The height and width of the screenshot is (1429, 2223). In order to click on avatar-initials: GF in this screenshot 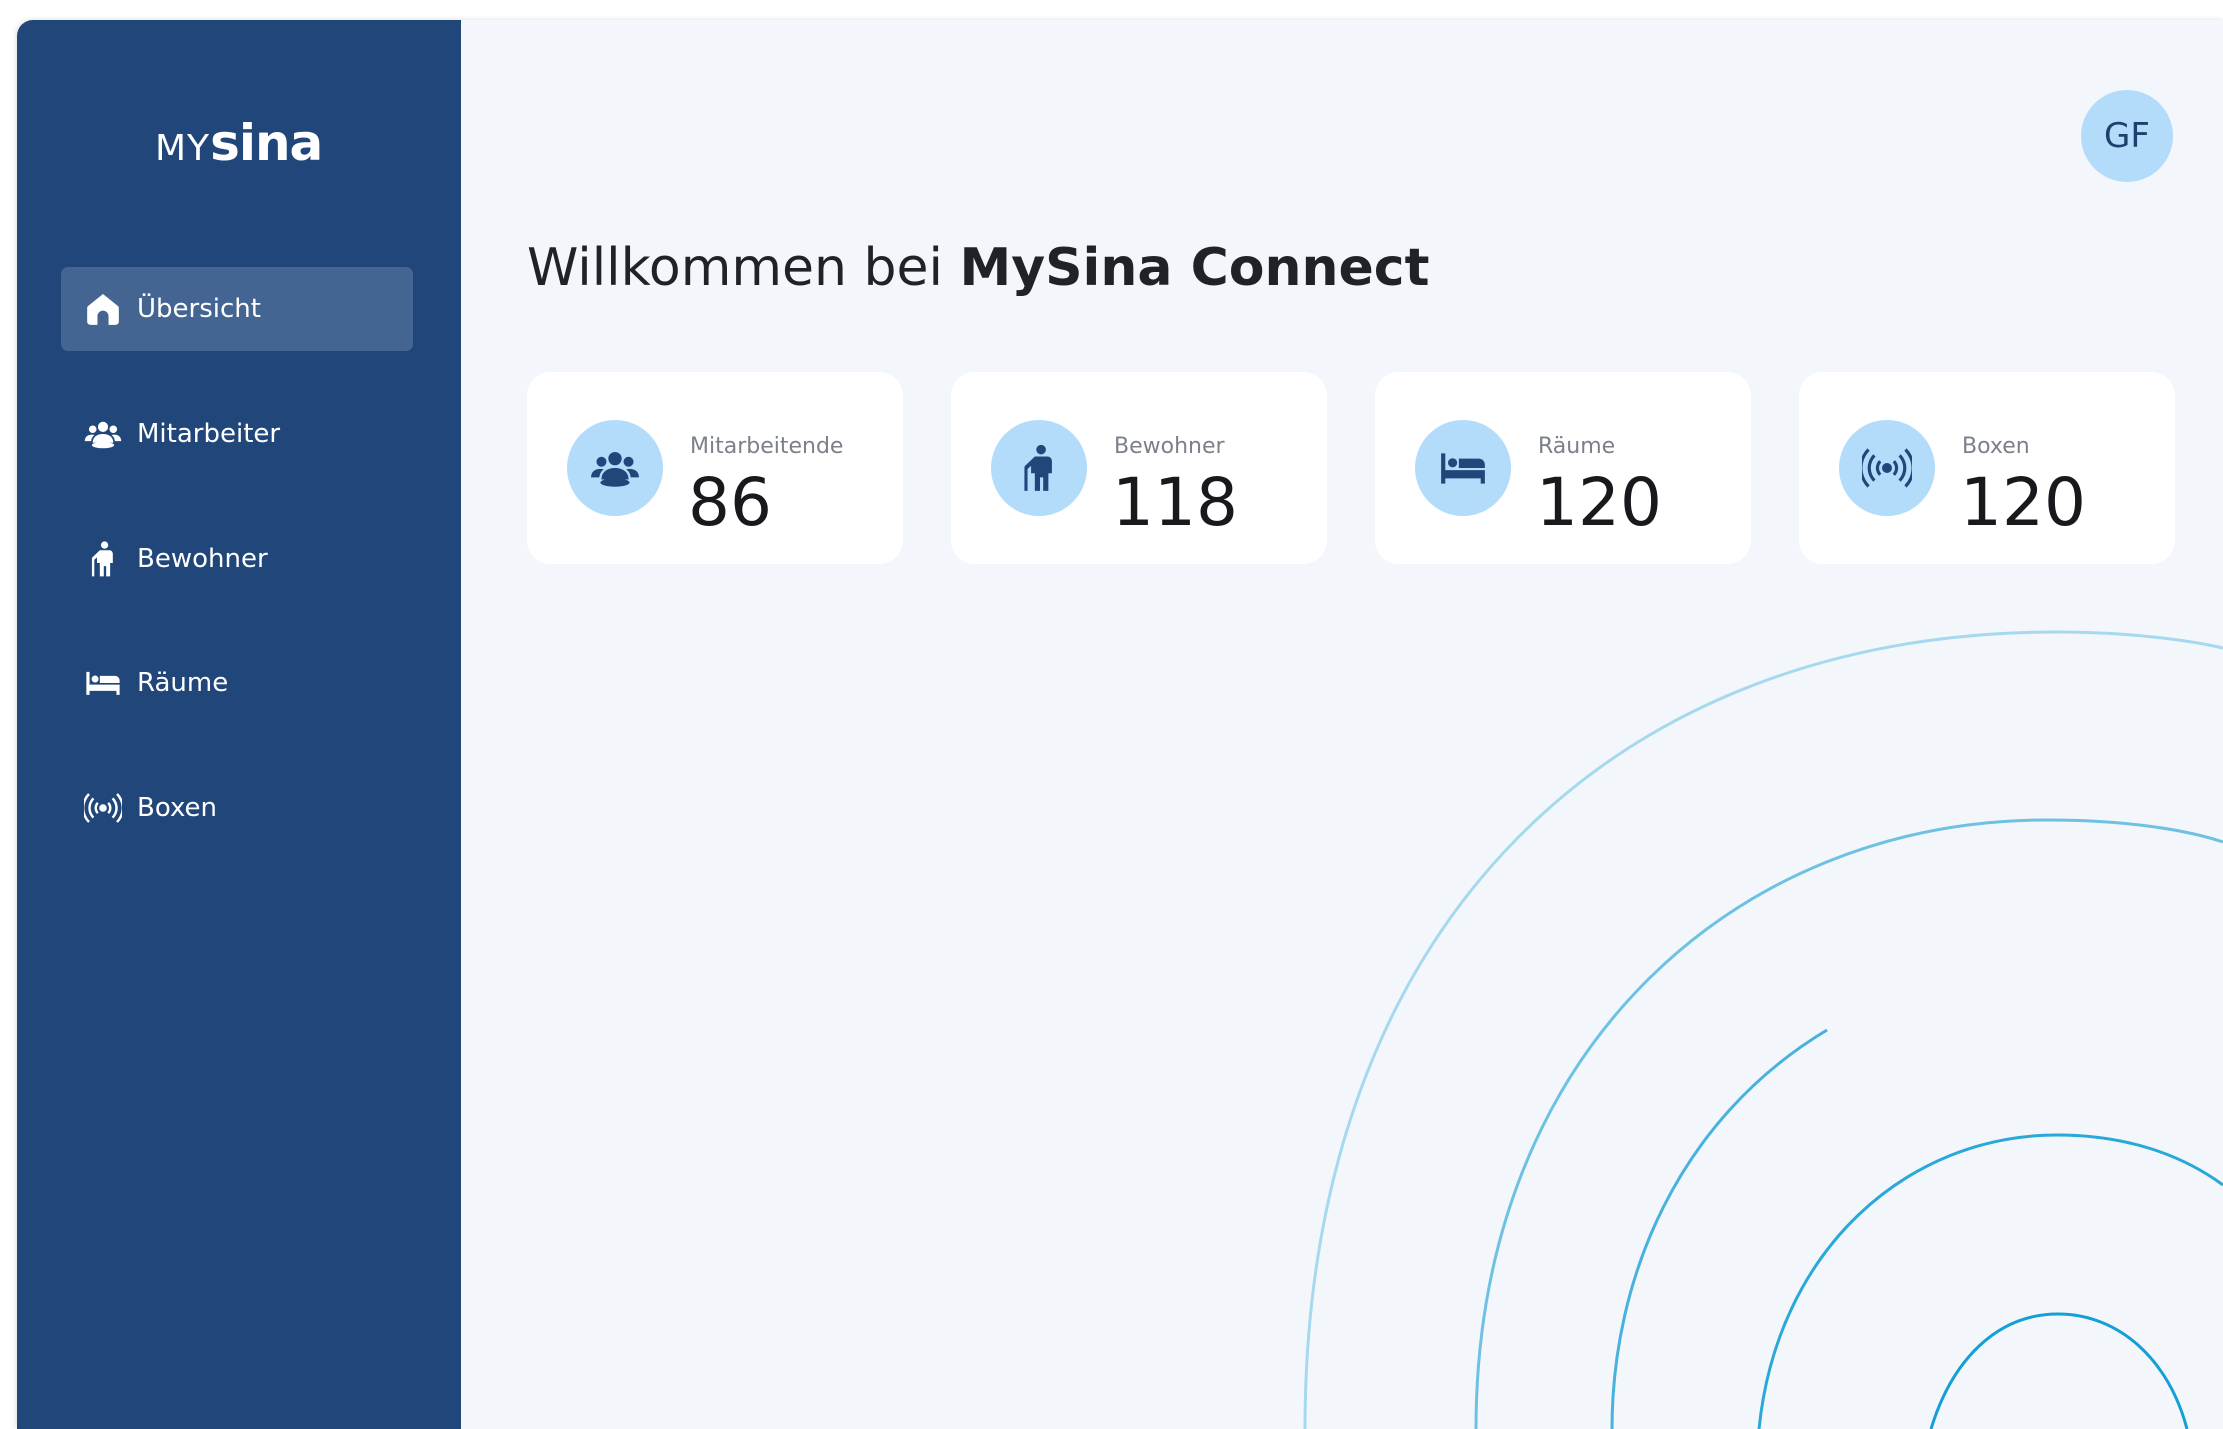, I will do `click(2127, 136)`.